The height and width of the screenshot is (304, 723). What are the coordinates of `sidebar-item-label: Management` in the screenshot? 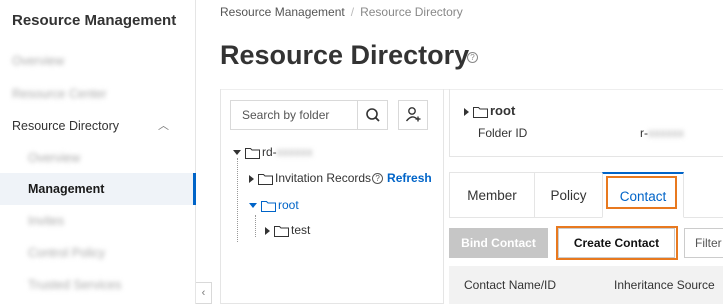 It's located at (66, 189).